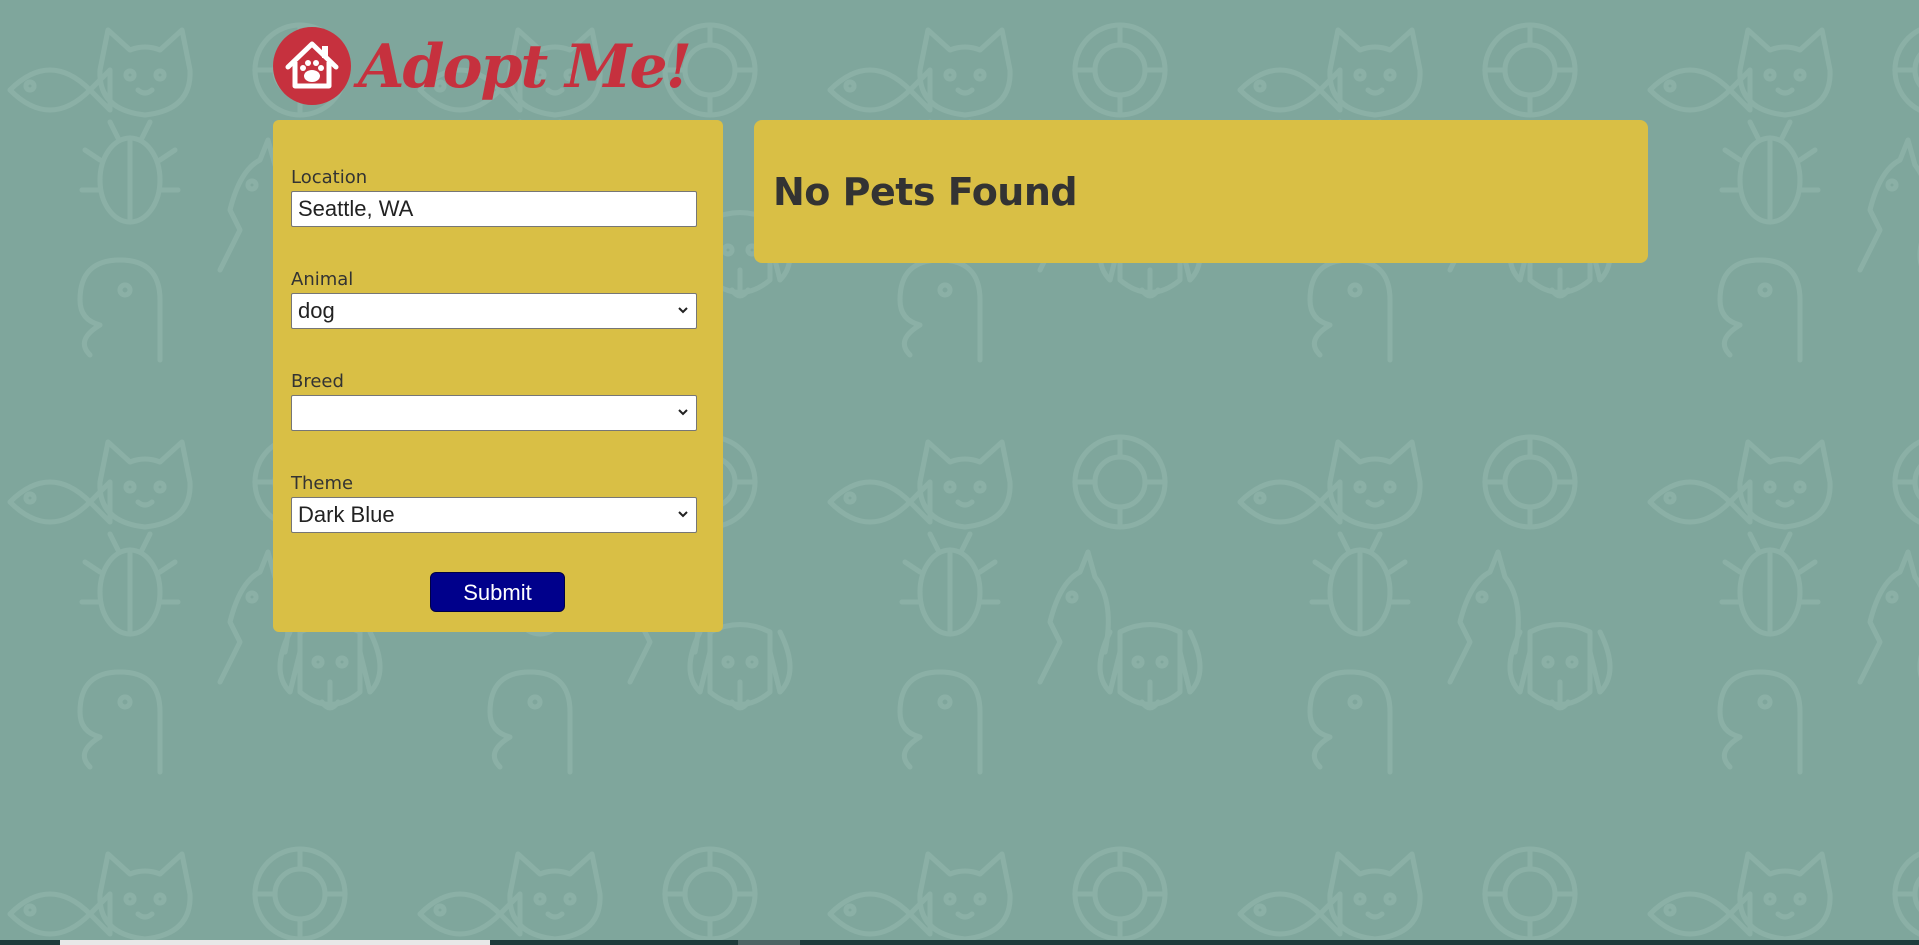 Image resolution: width=1919 pixels, height=945 pixels. What do you see at coordinates (317, 381) in the screenshot?
I see `breed-label: Breed` at bounding box center [317, 381].